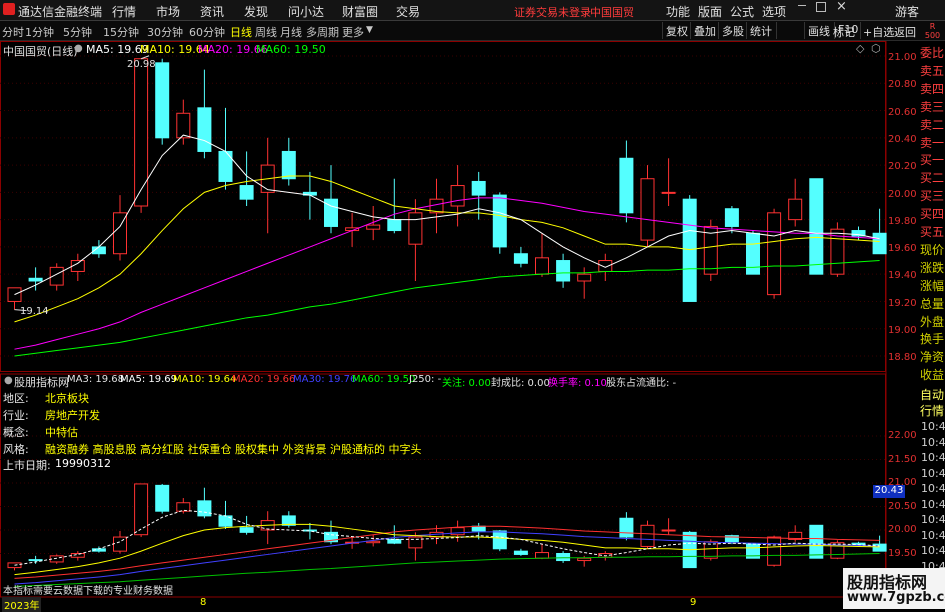 The width and height of the screenshot is (945, 612). Describe the element at coordinates (256, 11) in the screenshot. I see `menu-faxian: 发现` at that location.